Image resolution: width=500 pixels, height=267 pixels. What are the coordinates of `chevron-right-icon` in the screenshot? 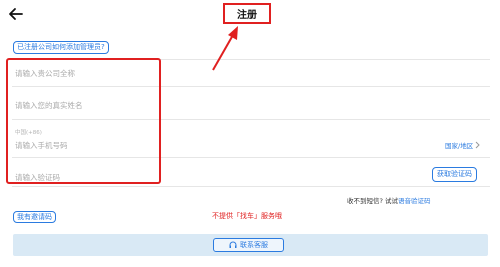 It's located at (477, 145).